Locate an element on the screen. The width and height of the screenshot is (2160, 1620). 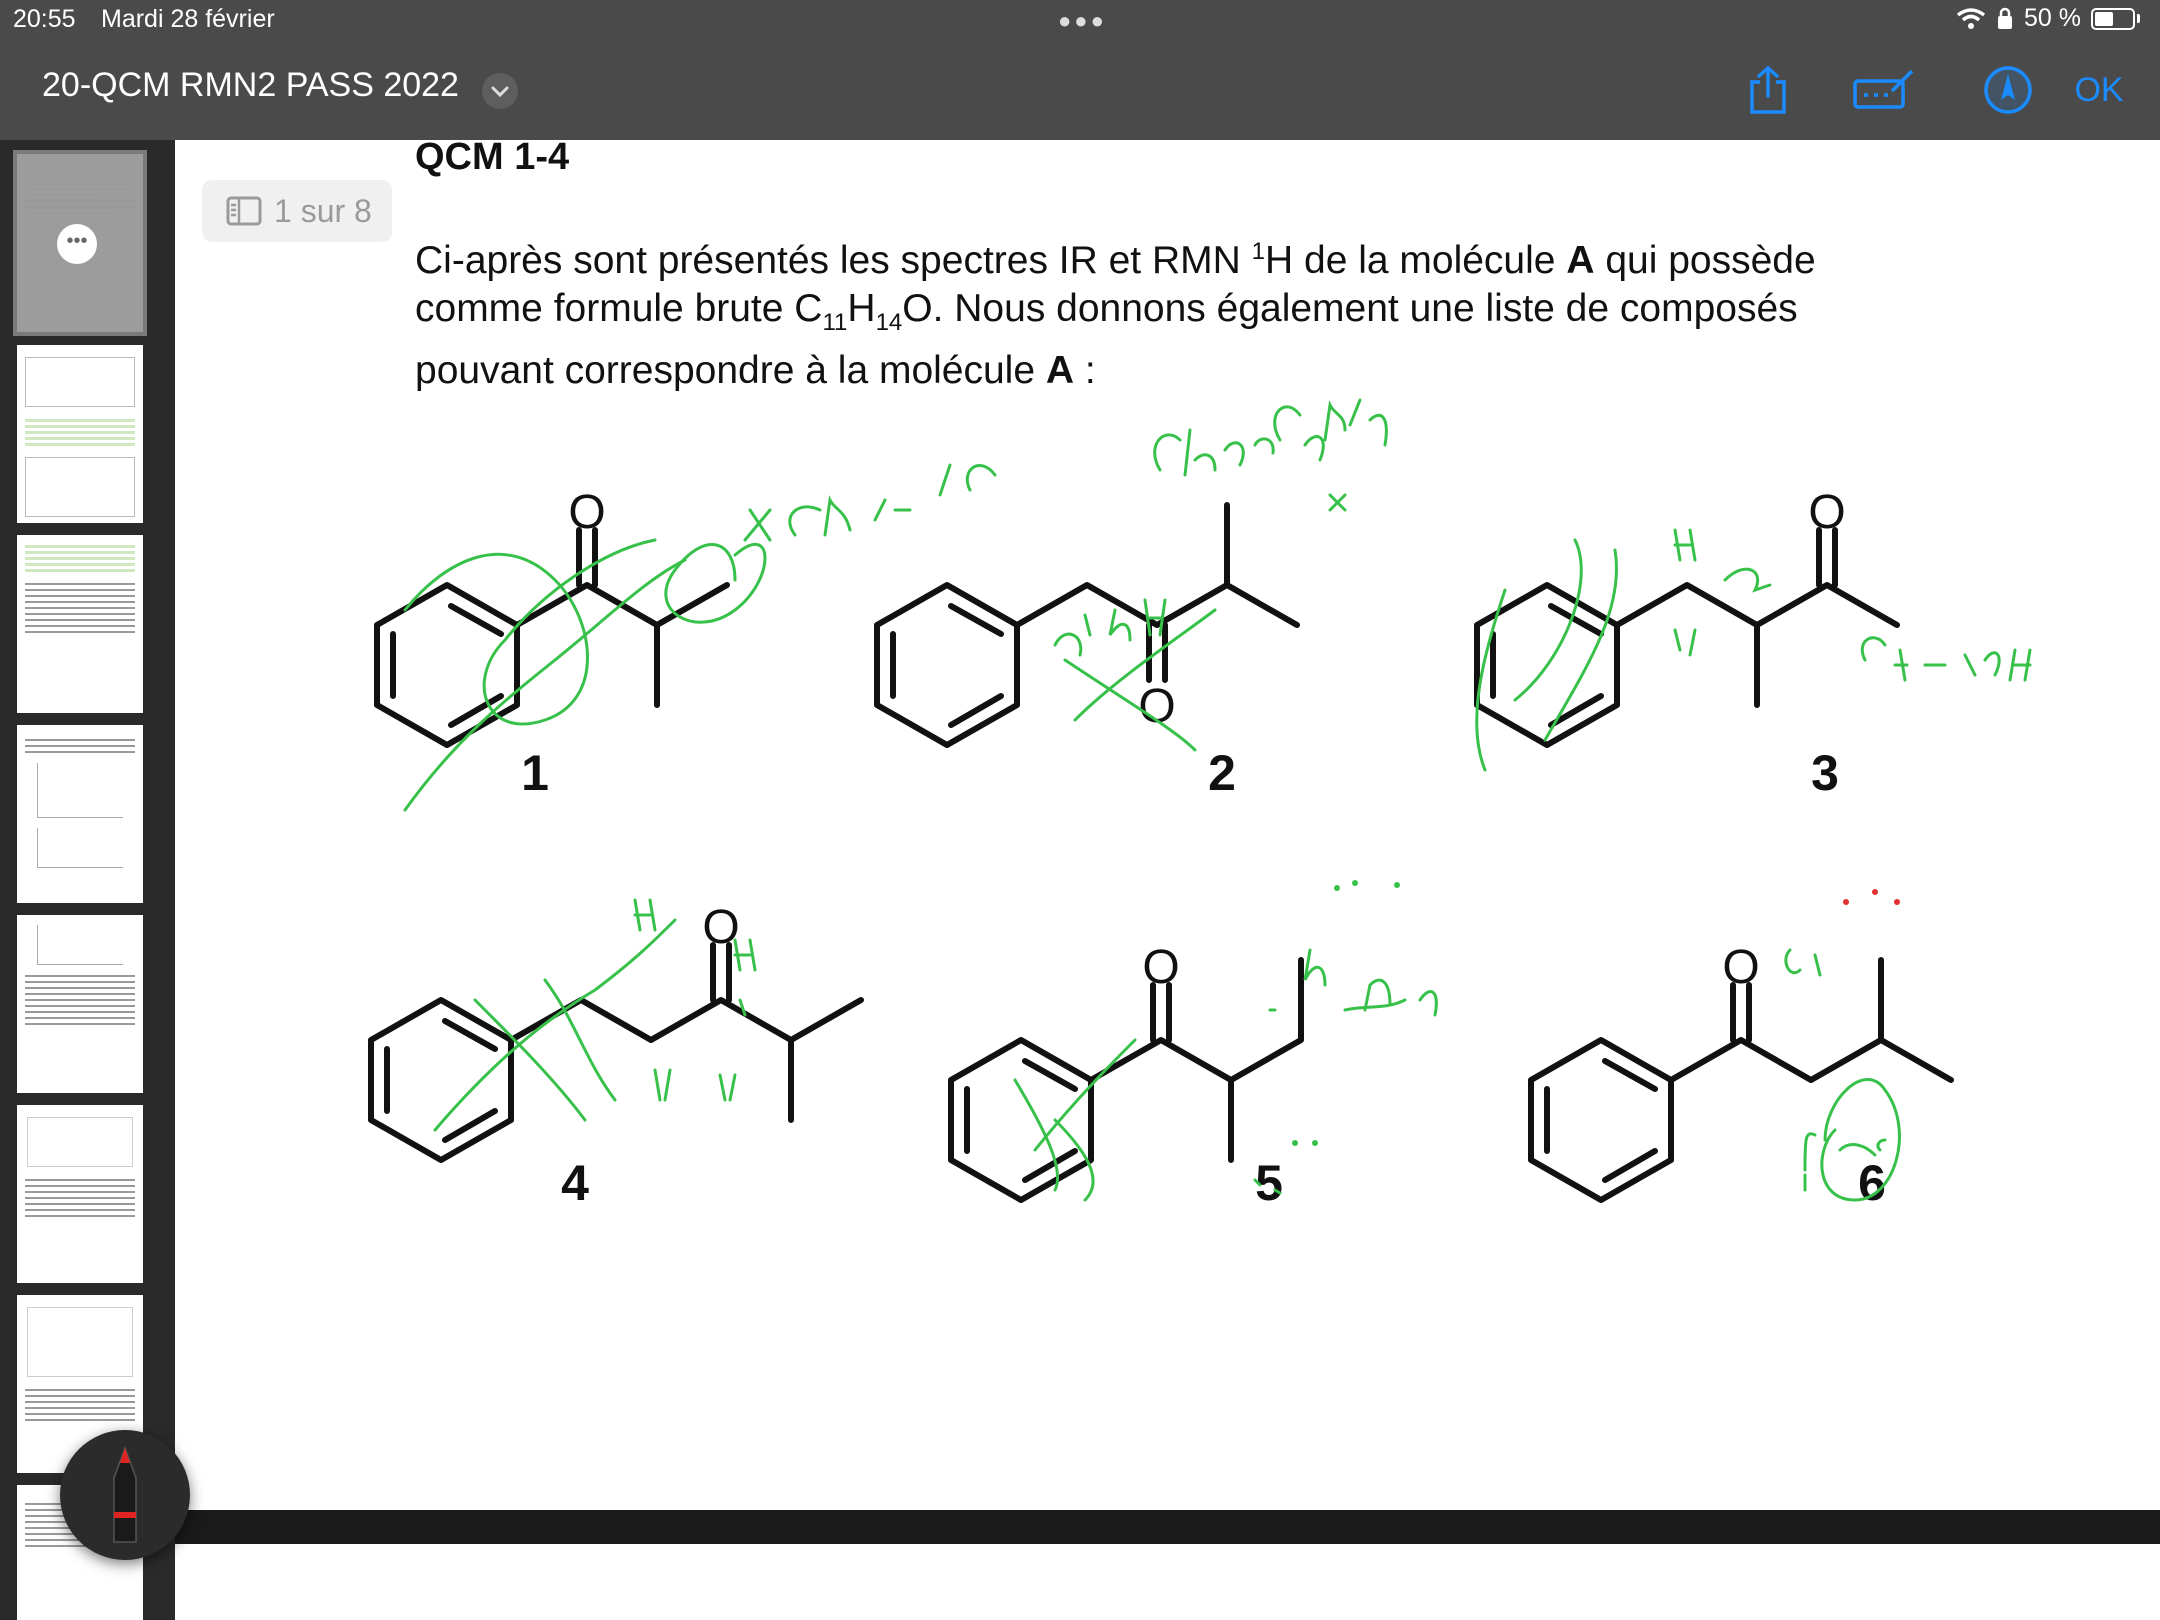
thumbnail-more-icon: ••• is located at coordinates (77, 244).